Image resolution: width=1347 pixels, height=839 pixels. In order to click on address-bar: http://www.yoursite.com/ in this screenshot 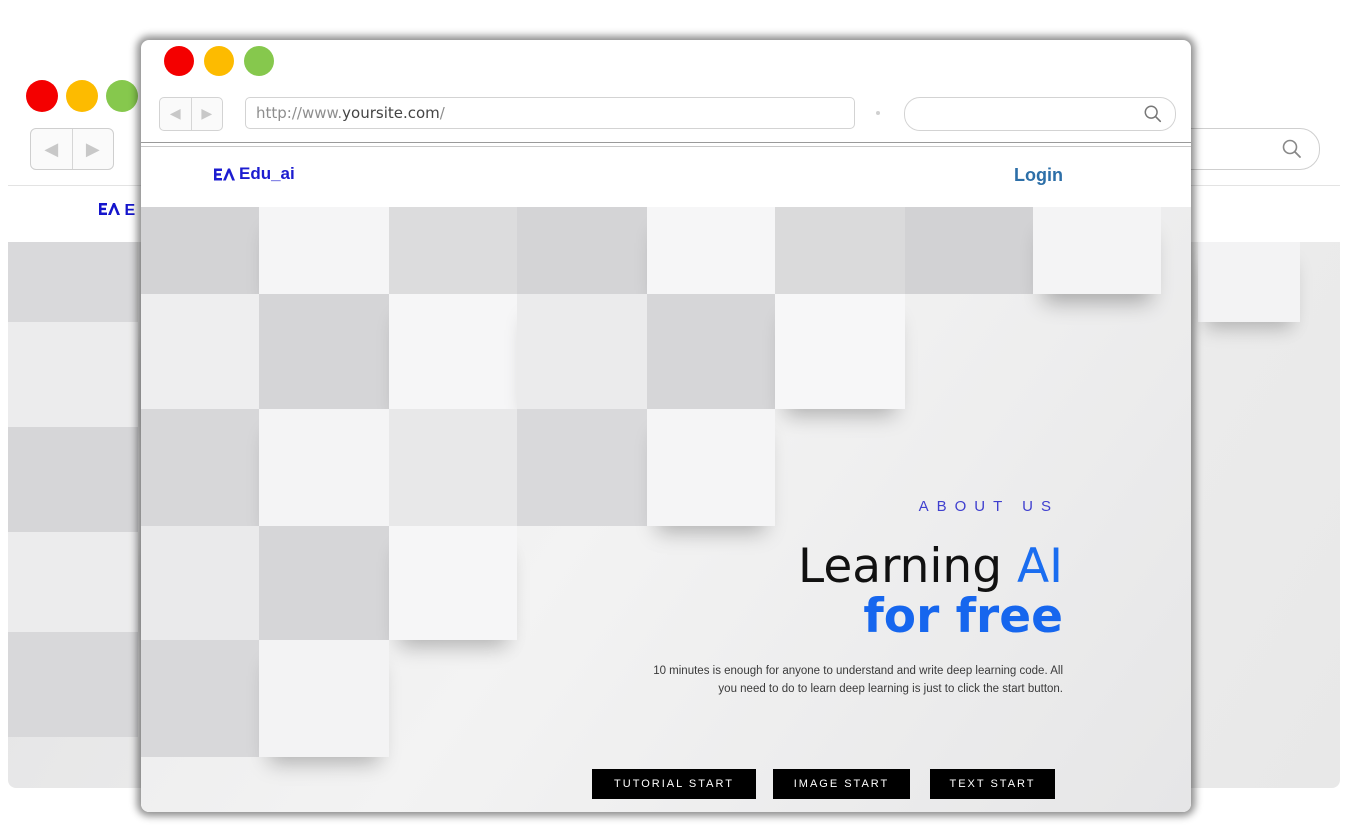, I will do `click(550, 113)`.